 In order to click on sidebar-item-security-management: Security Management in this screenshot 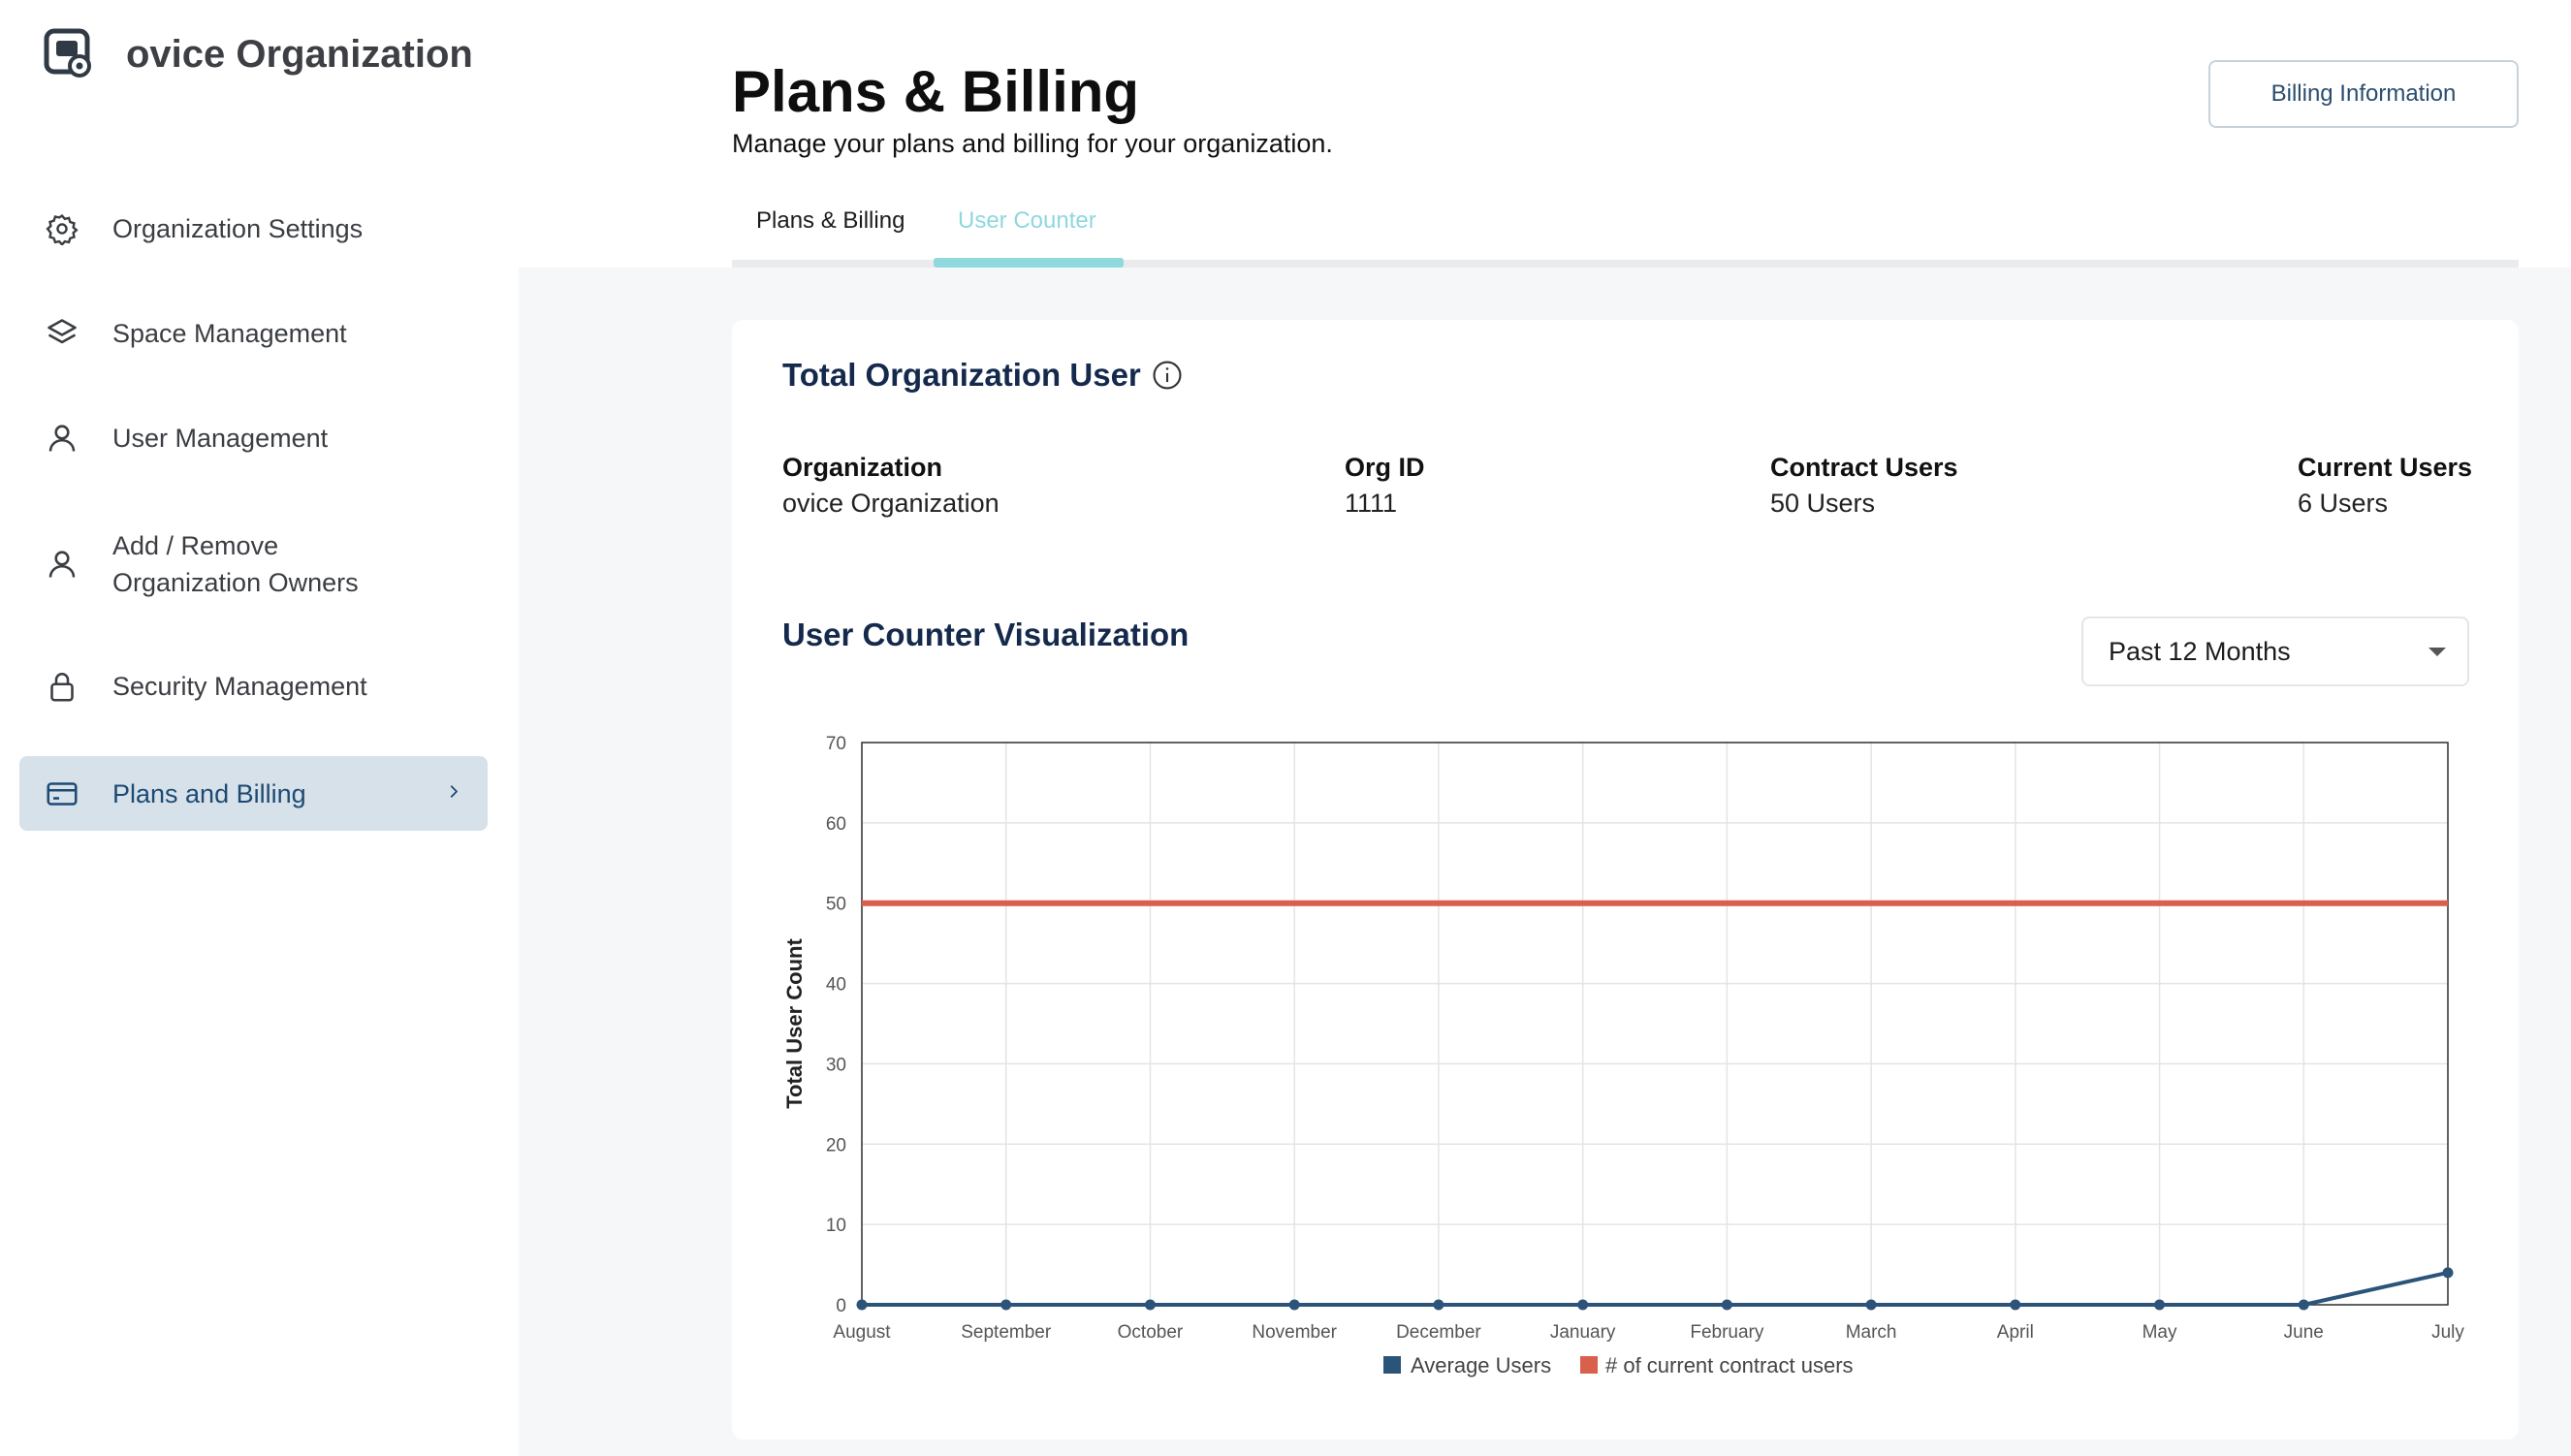, I will do `click(253, 687)`.